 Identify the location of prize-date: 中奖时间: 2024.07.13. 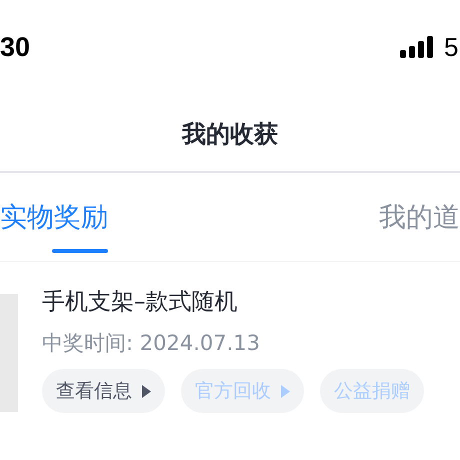
(151, 343).